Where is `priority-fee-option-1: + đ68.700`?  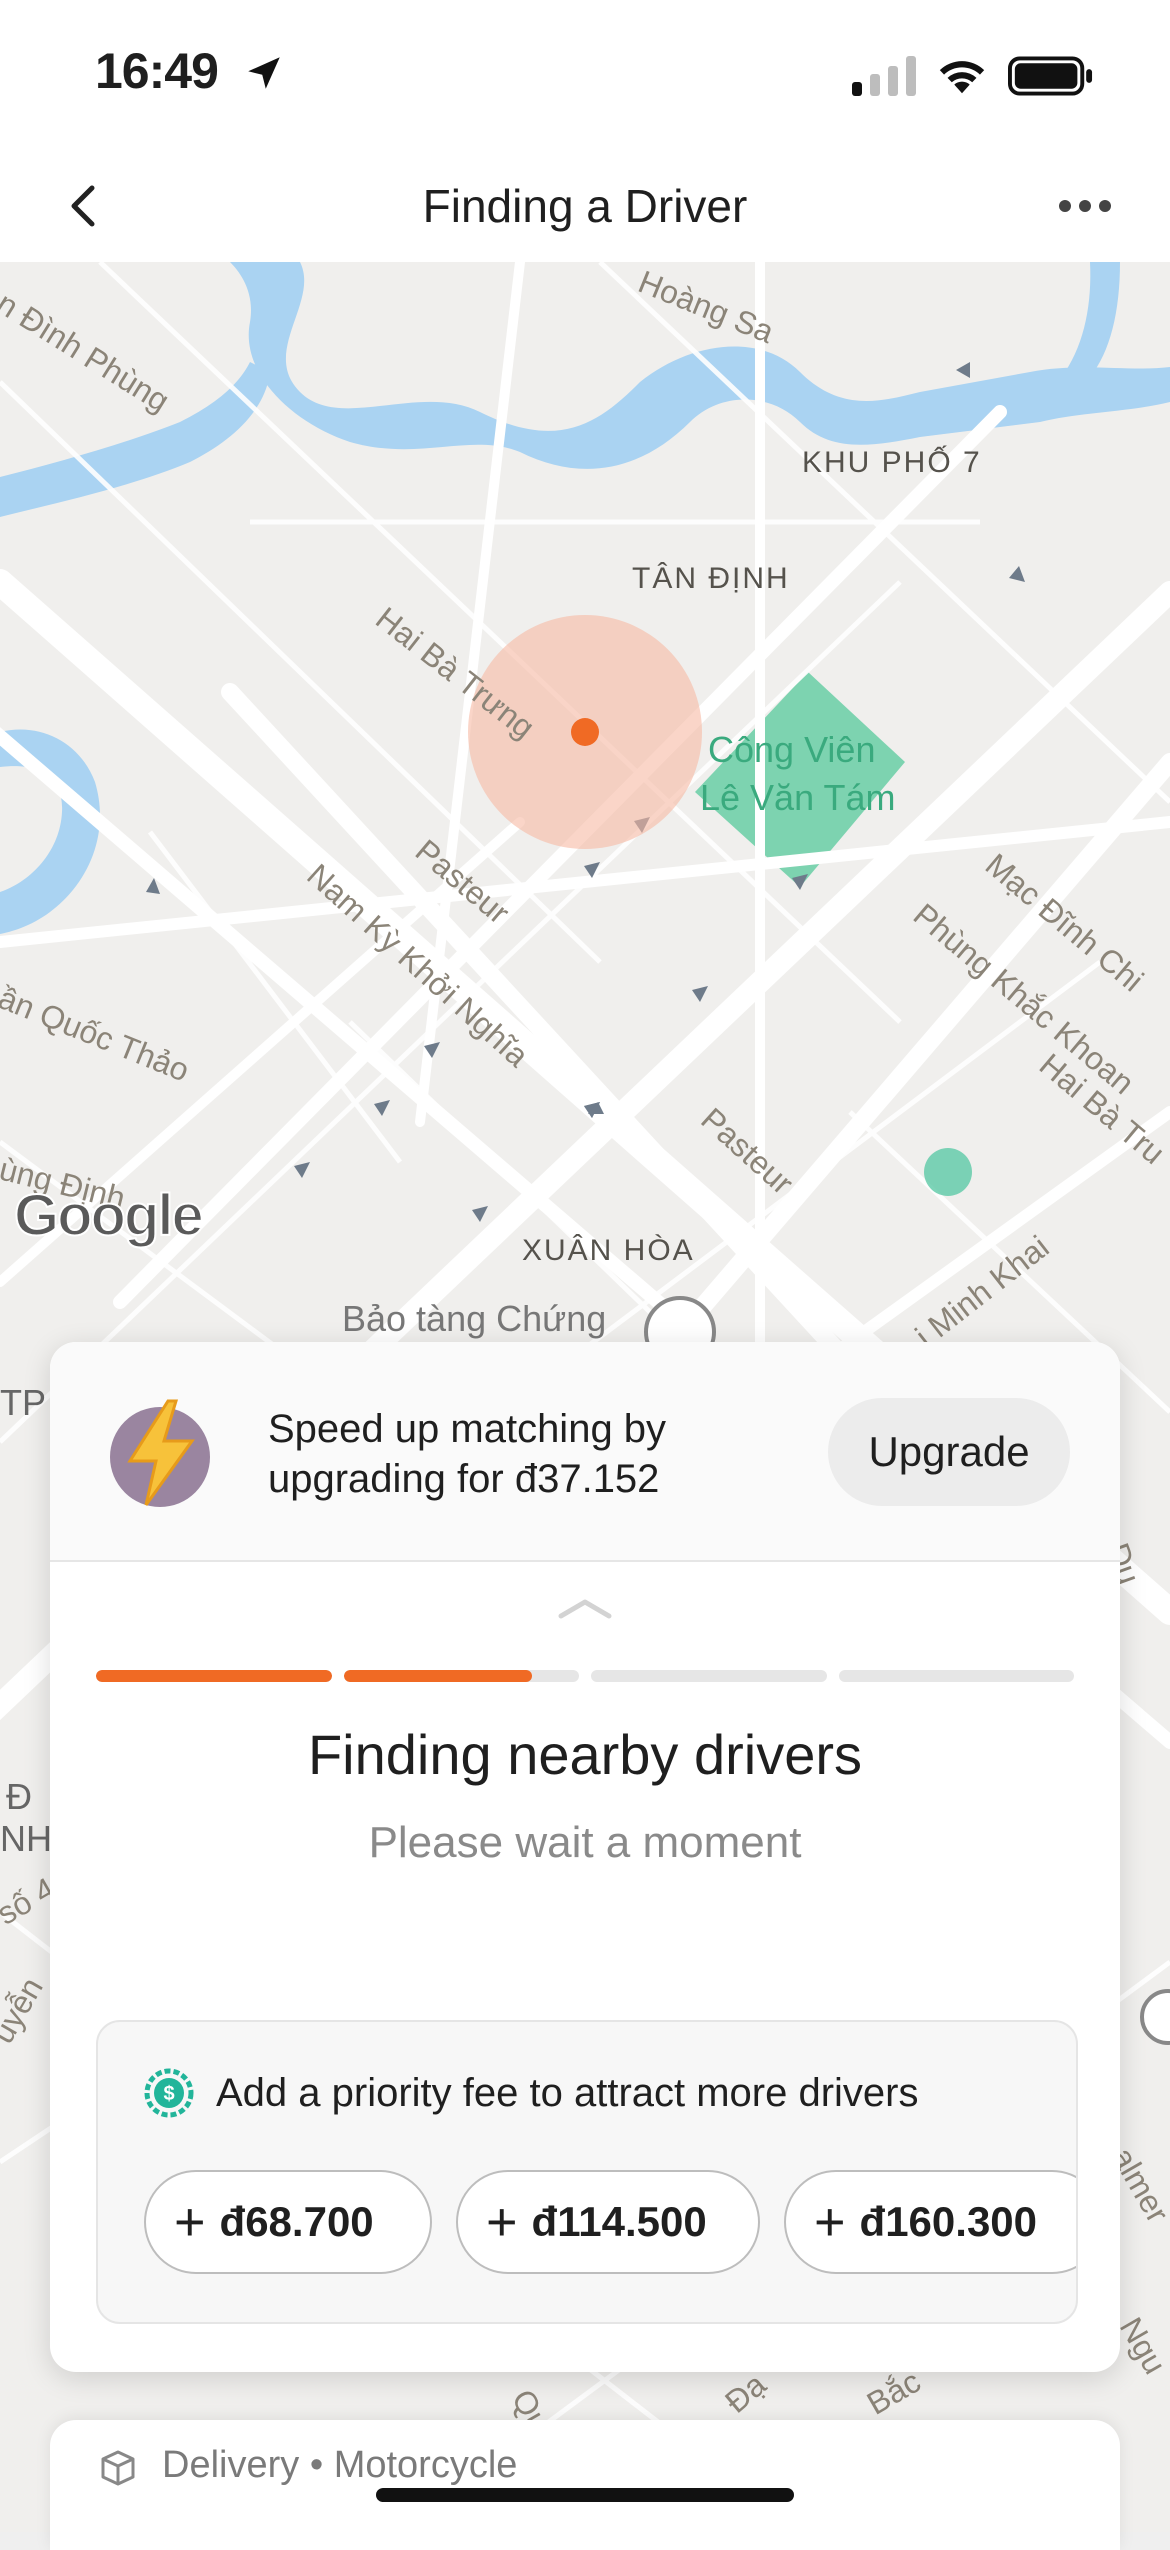
priority-fee-option-1: + đ68.700 is located at coordinates (288, 2222).